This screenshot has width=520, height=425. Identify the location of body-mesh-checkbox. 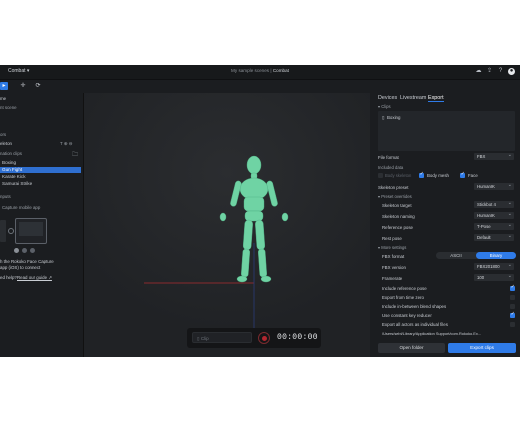
(421, 175).